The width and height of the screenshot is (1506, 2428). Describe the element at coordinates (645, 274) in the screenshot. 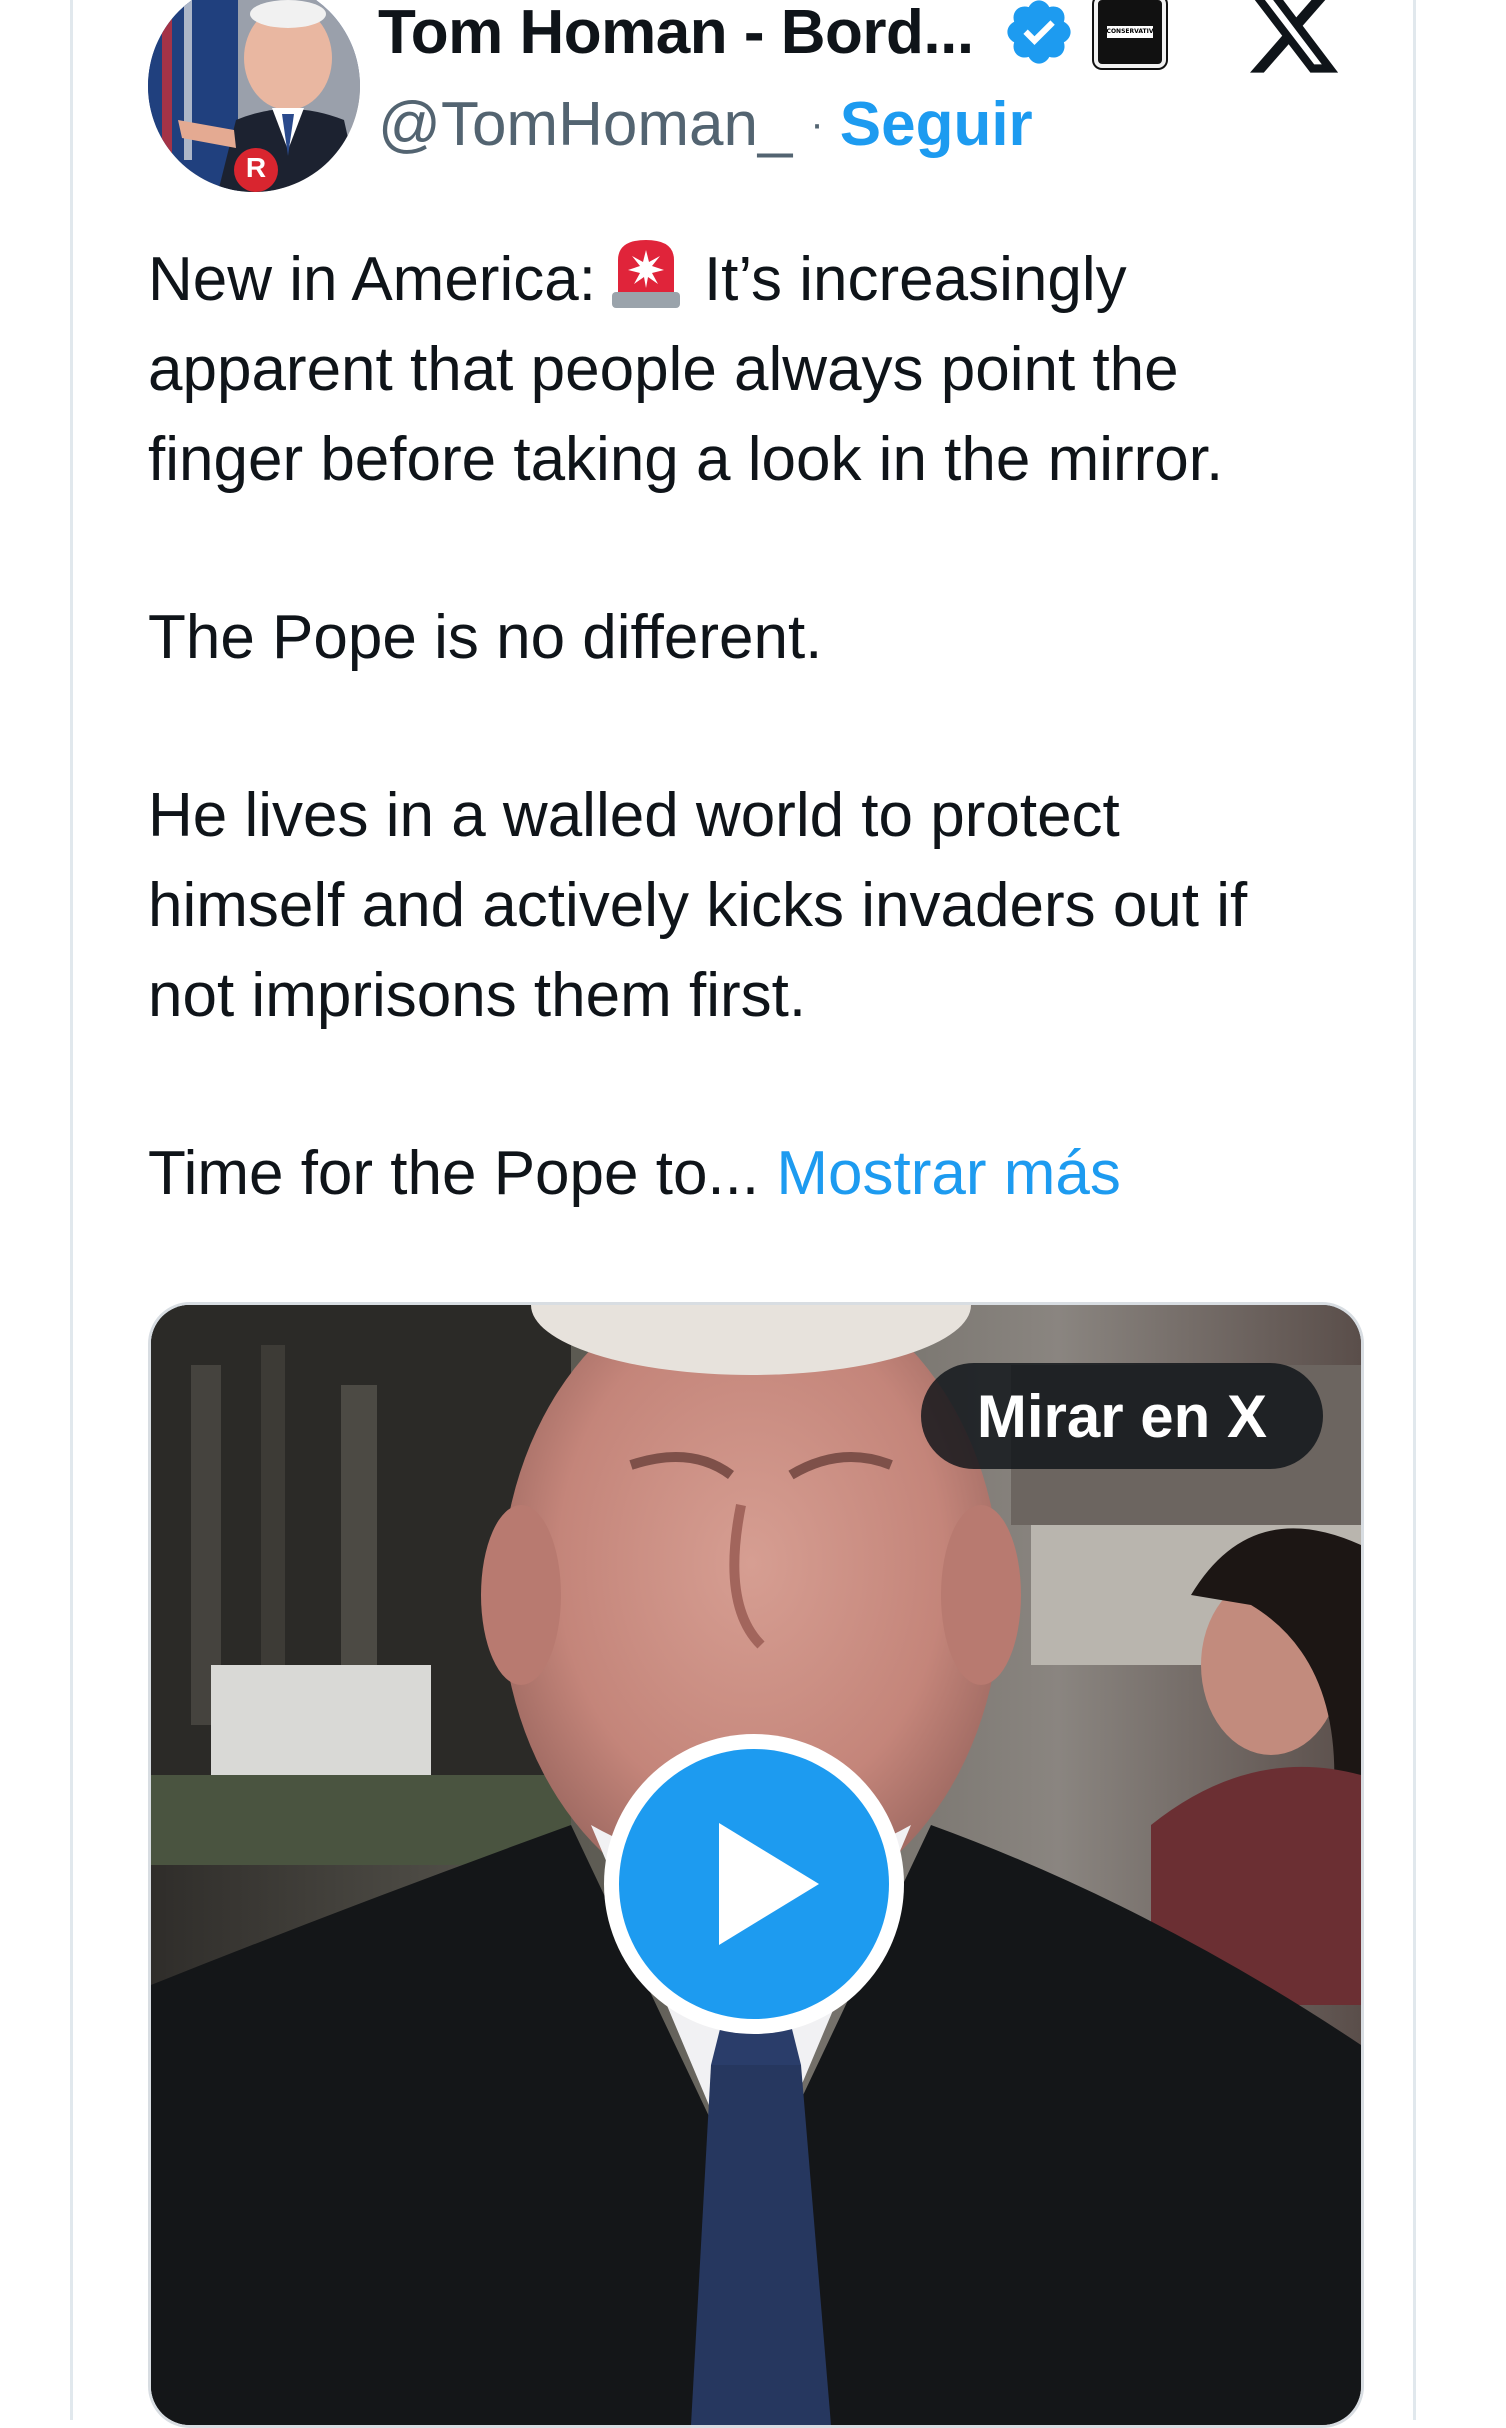

I see `rotating-light-icon` at that location.